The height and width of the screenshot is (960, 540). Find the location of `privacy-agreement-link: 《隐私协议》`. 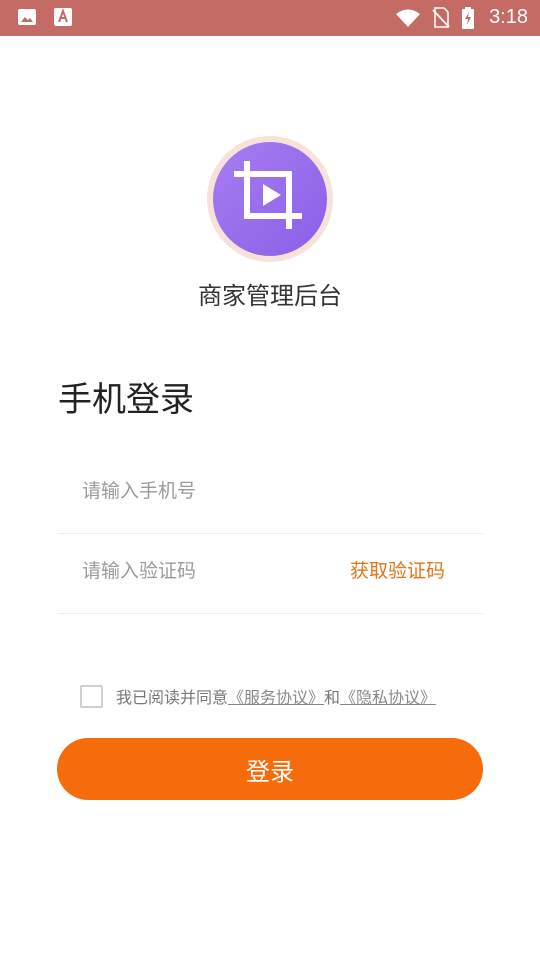

privacy-agreement-link: 《隐私协议》 is located at coordinates (388, 696).